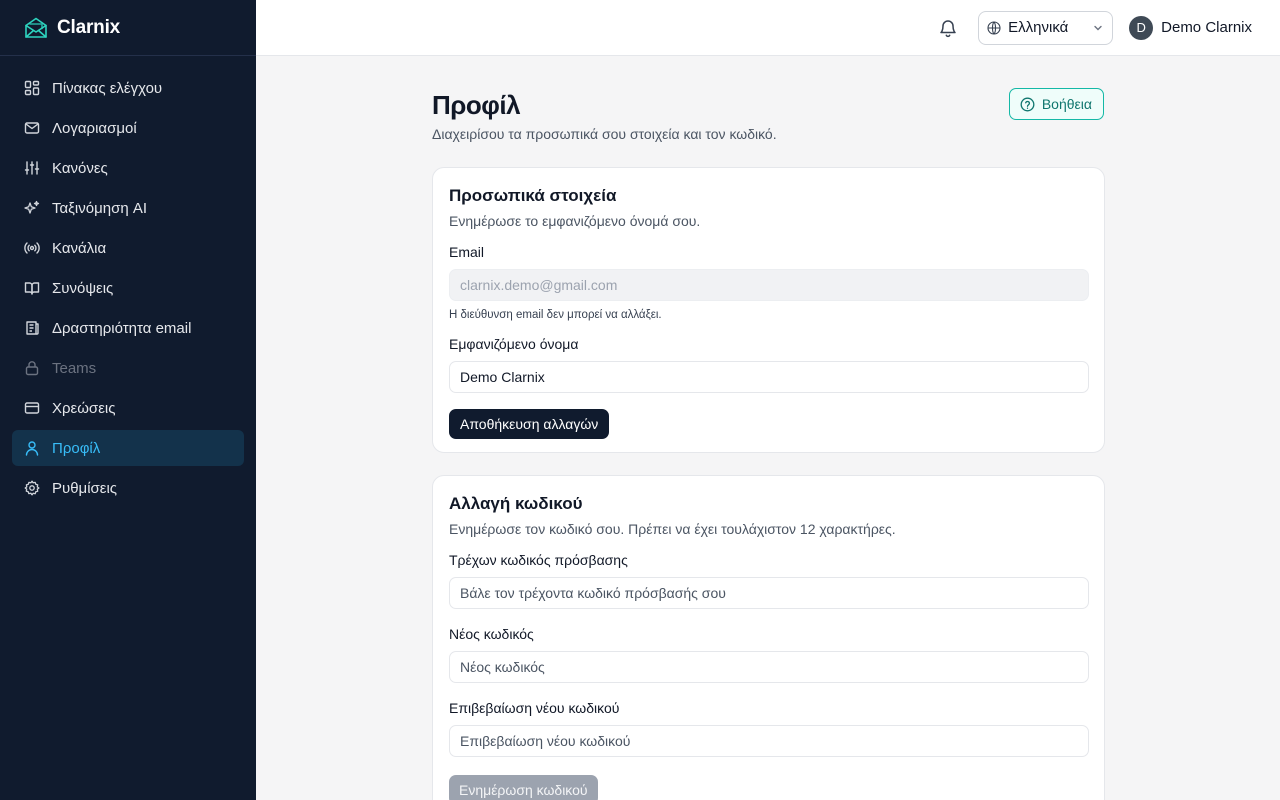 The image size is (1280, 800). I want to click on user-name: Demo Clarnix, so click(1206, 27).